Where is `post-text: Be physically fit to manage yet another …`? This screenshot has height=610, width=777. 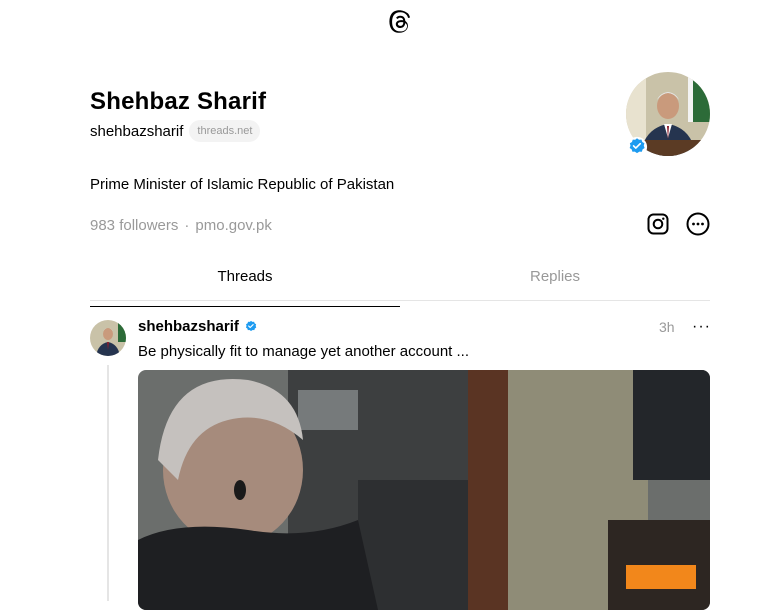 post-text: Be physically fit to manage yet another … is located at coordinates (304, 351).